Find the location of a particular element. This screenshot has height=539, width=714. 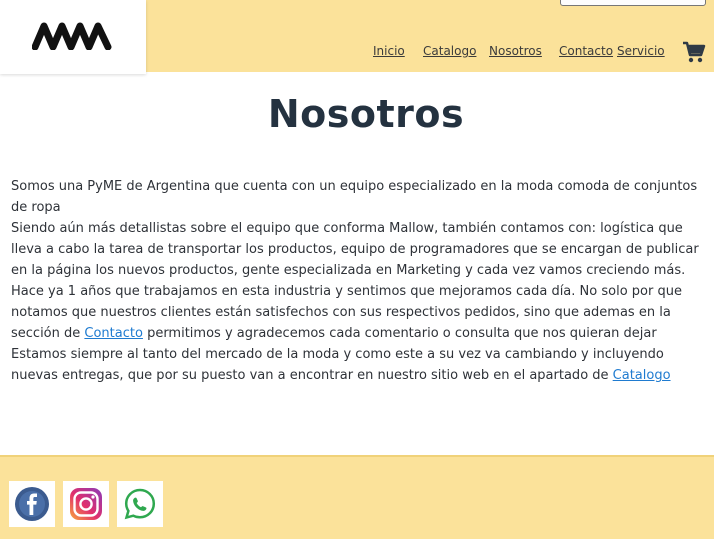

cart-icon is located at coordinates (694, 54).